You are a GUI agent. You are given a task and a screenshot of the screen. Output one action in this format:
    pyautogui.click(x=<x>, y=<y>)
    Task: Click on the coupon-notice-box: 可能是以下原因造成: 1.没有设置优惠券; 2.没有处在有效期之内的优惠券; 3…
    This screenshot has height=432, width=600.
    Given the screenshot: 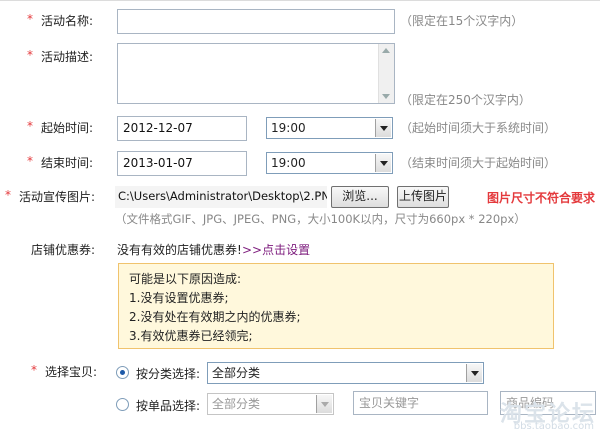 What is the action you would take?
    pyautogui.click(x=336, y=306)
    